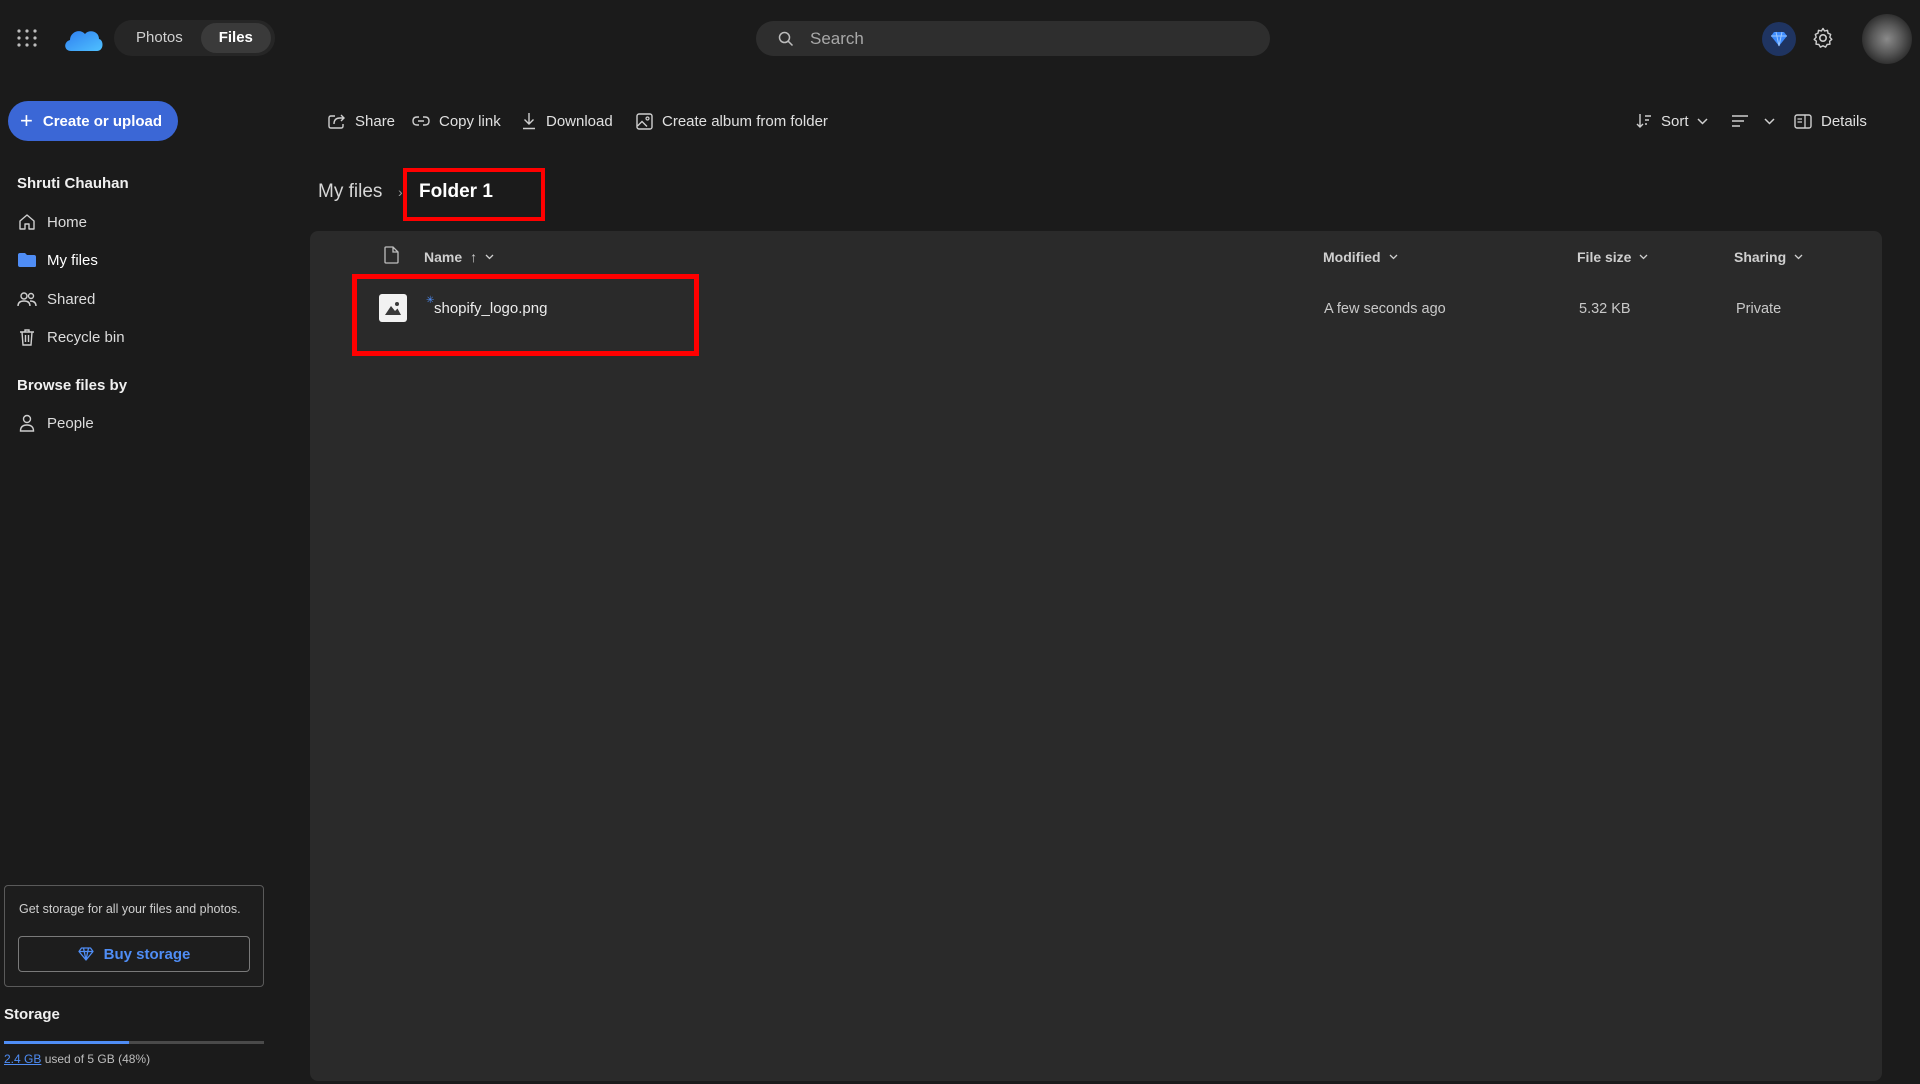 This screenshot has width=1920, height=1084. Describe the element at coordinates (1675, 121) in the screenshot. I see `sort-label: Sort` at that location.